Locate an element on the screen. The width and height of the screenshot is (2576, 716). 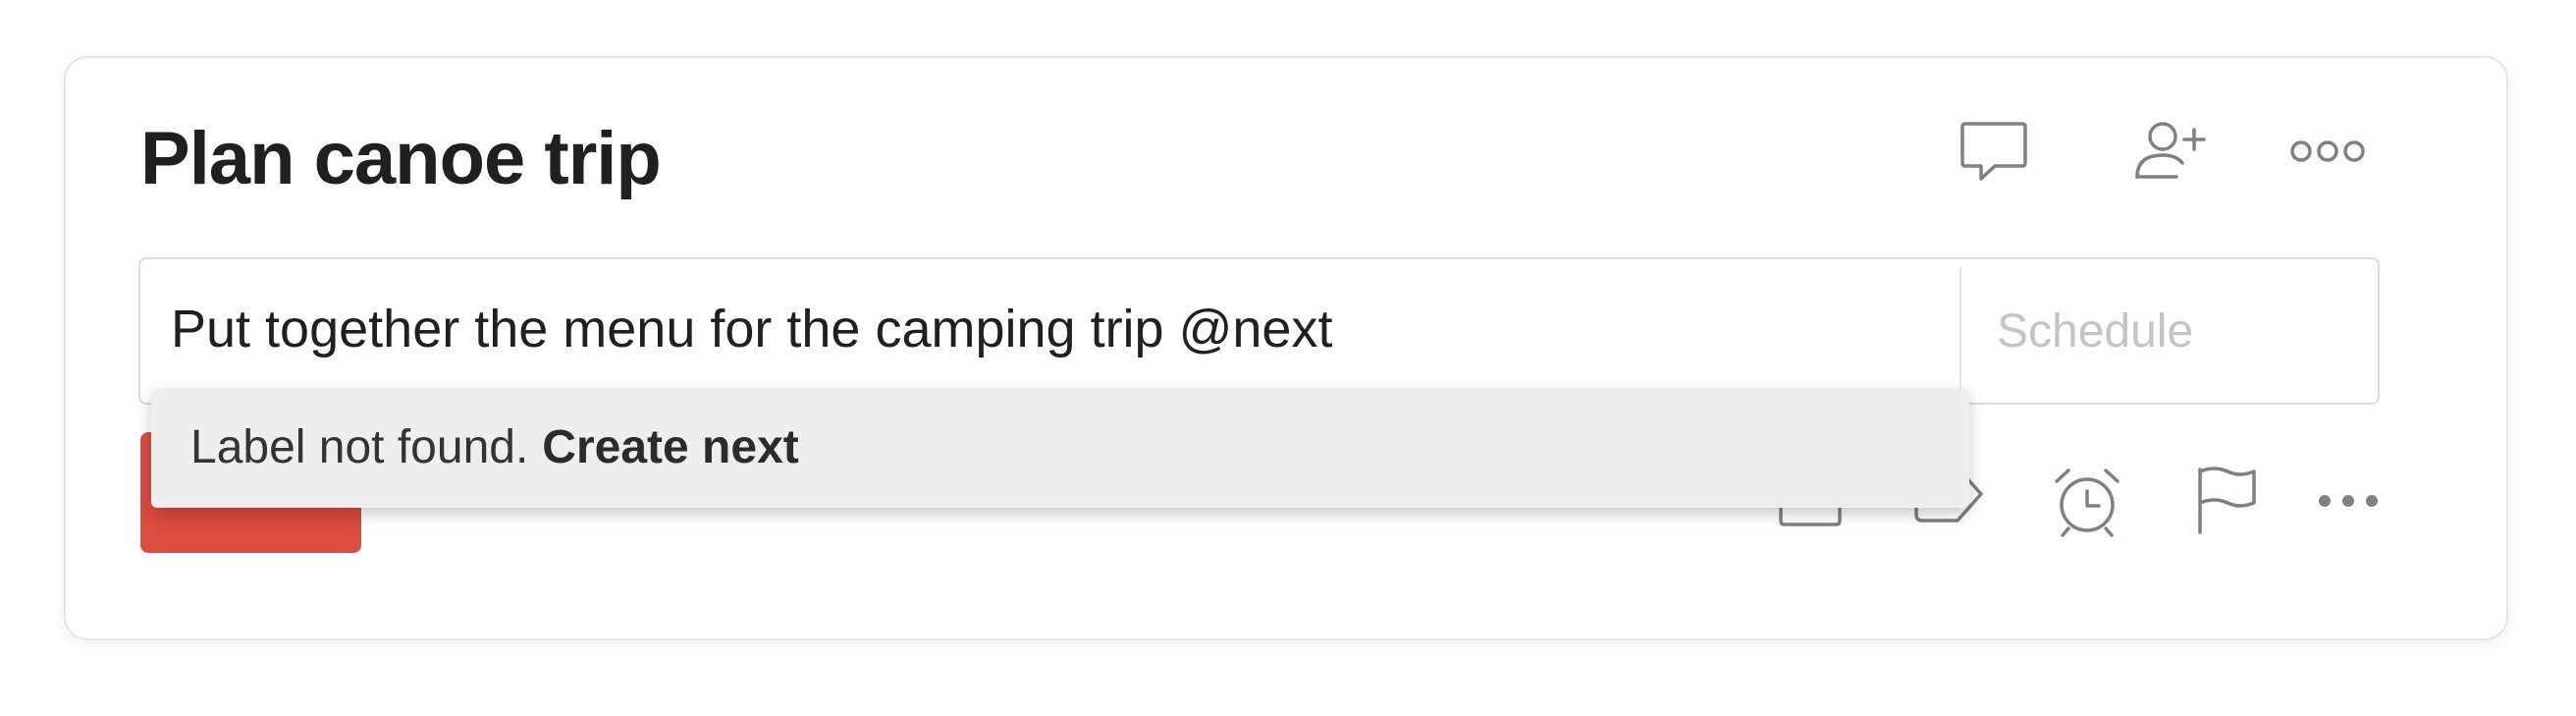
schedule-field: Schedule is located at coordinates (2095, 332).